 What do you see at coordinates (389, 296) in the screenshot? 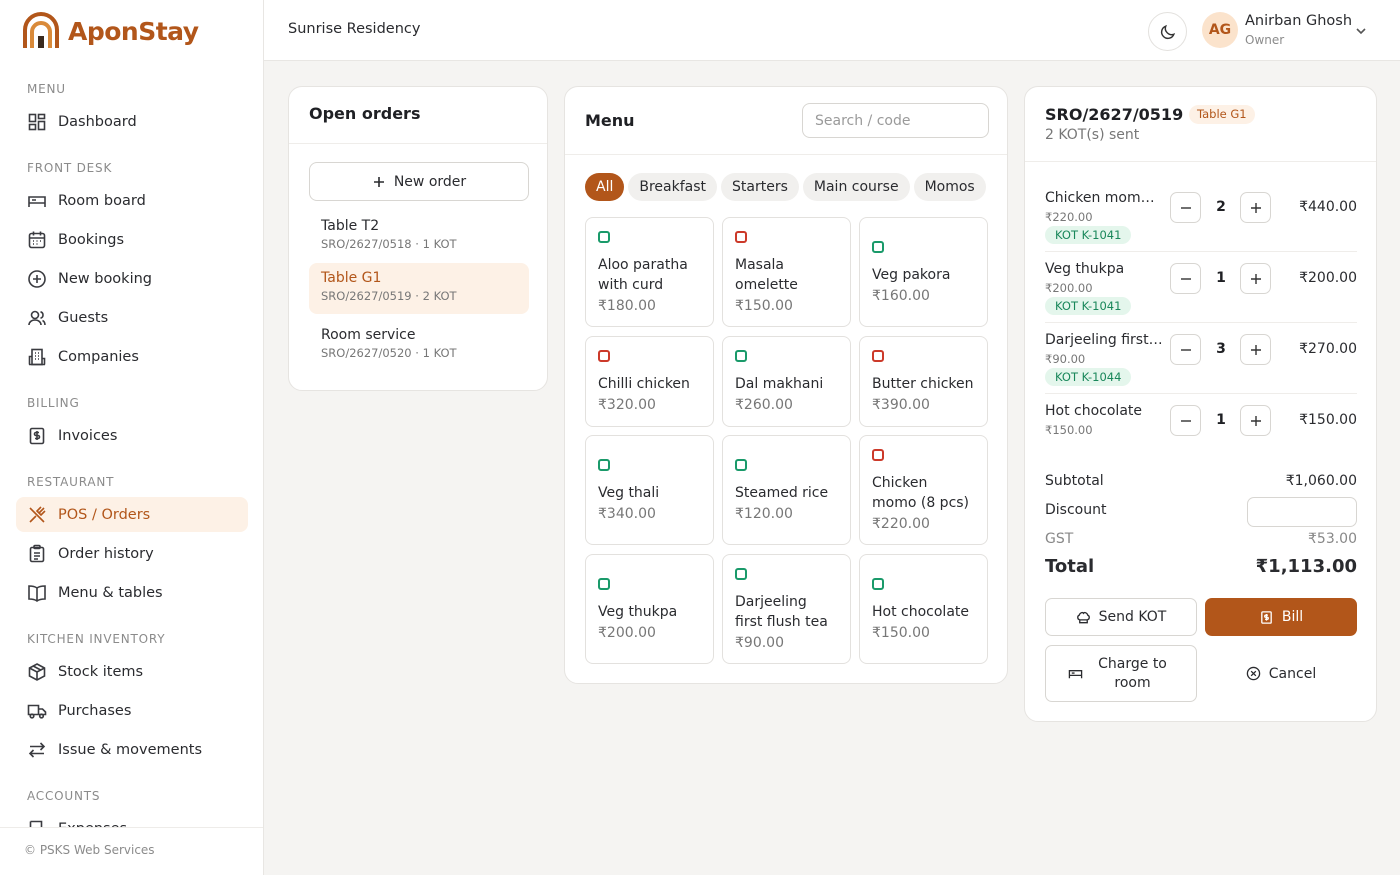
I see `order-meta: SRO/2627/0519 · 2 KOT` at bounding box center [389, 296].